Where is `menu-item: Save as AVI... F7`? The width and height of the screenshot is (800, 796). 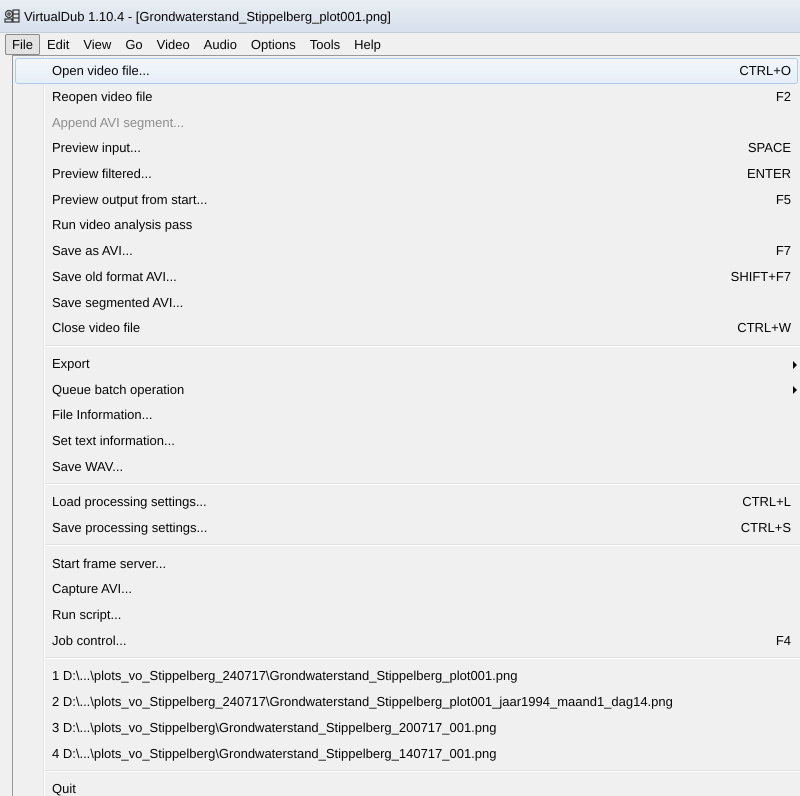
menu-item: Save as AVI... F7 is located at coordinates (406, 251).